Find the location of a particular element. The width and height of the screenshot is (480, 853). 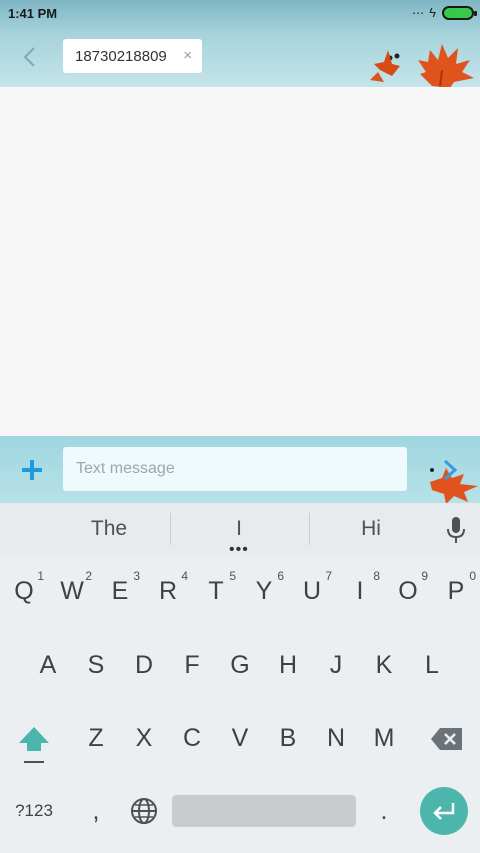

key-o: O9 is located at coordinates (408, 587).